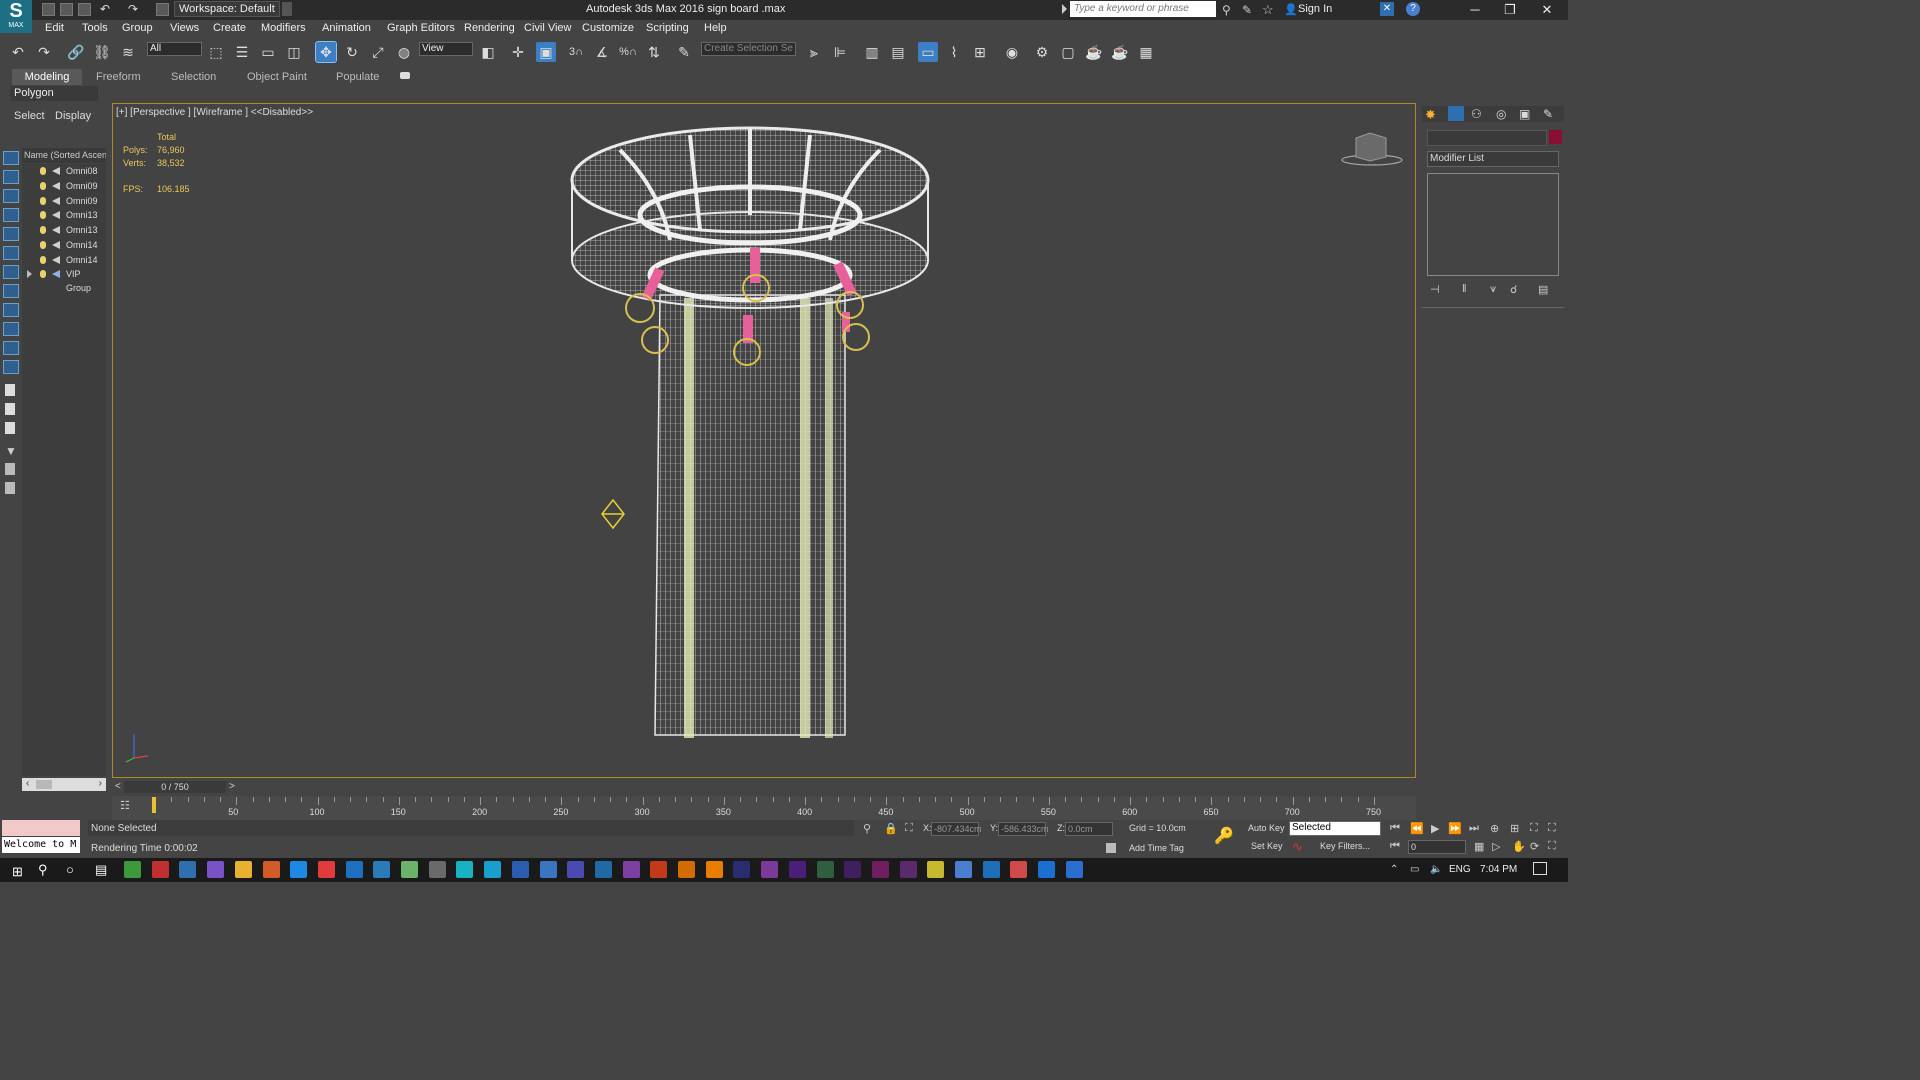 This screenshot has width=1920, height=1080. What do you see at coordinates (294, 52) in the screenshot?
I see `window-crossing-icon: ◫` at bounding box center [294, 52].